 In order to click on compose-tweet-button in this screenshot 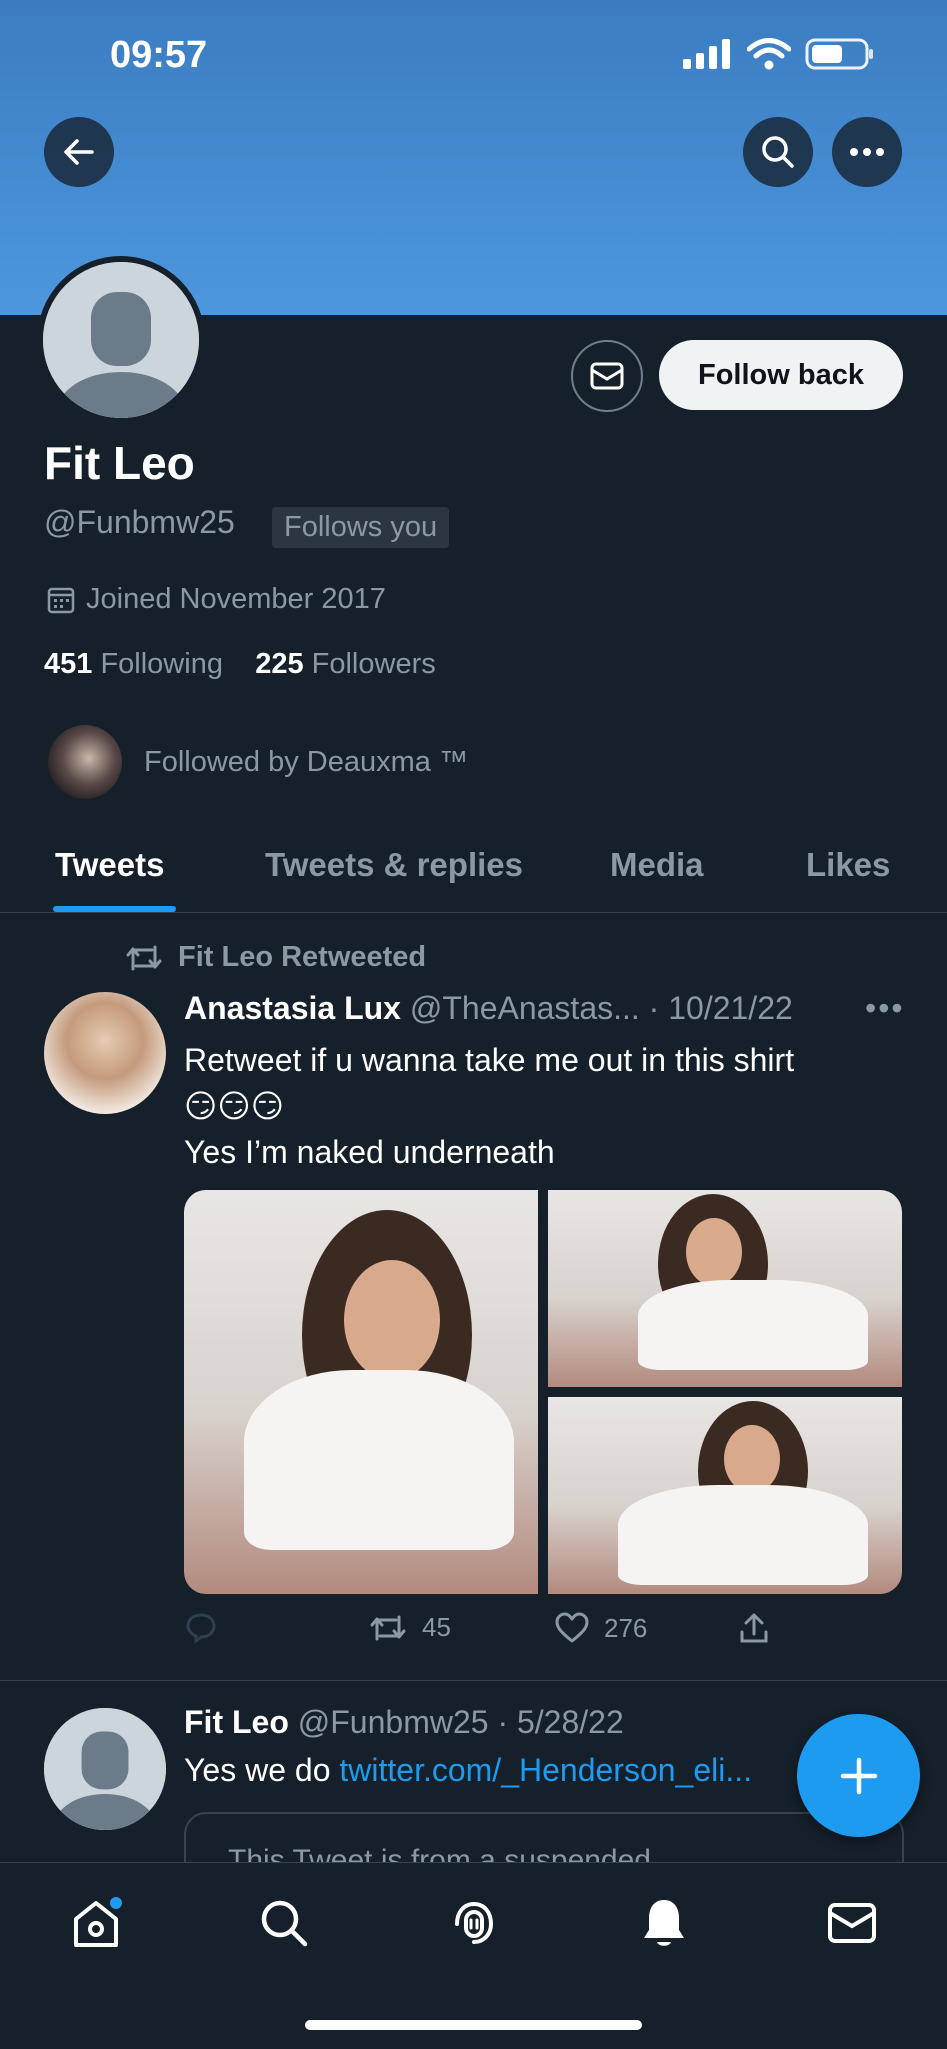, I will do `click(858, 1775)`.